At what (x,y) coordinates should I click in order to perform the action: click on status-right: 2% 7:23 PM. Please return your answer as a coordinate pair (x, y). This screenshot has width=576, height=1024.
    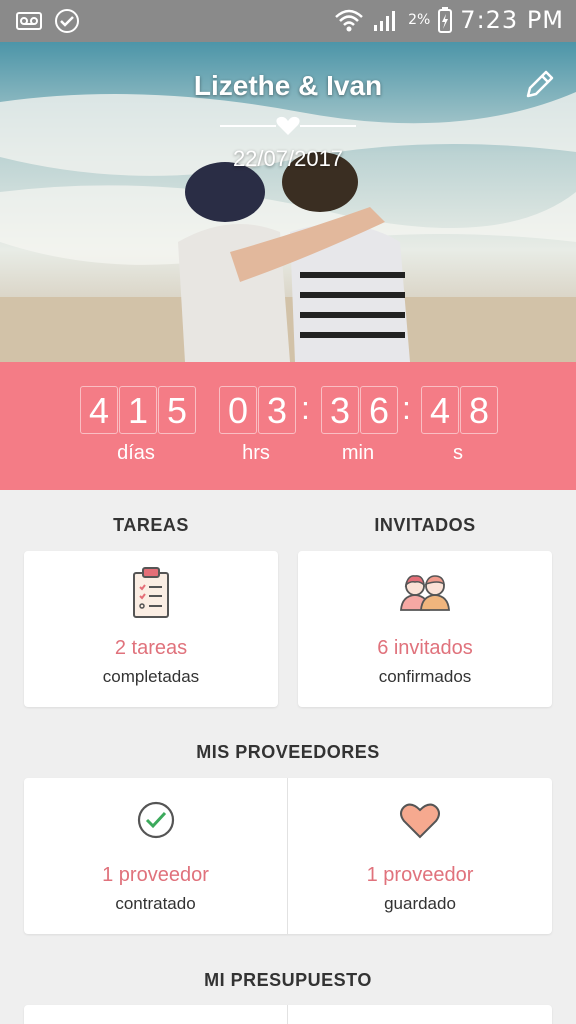
    Looking at the image, I should click on (449, 20).